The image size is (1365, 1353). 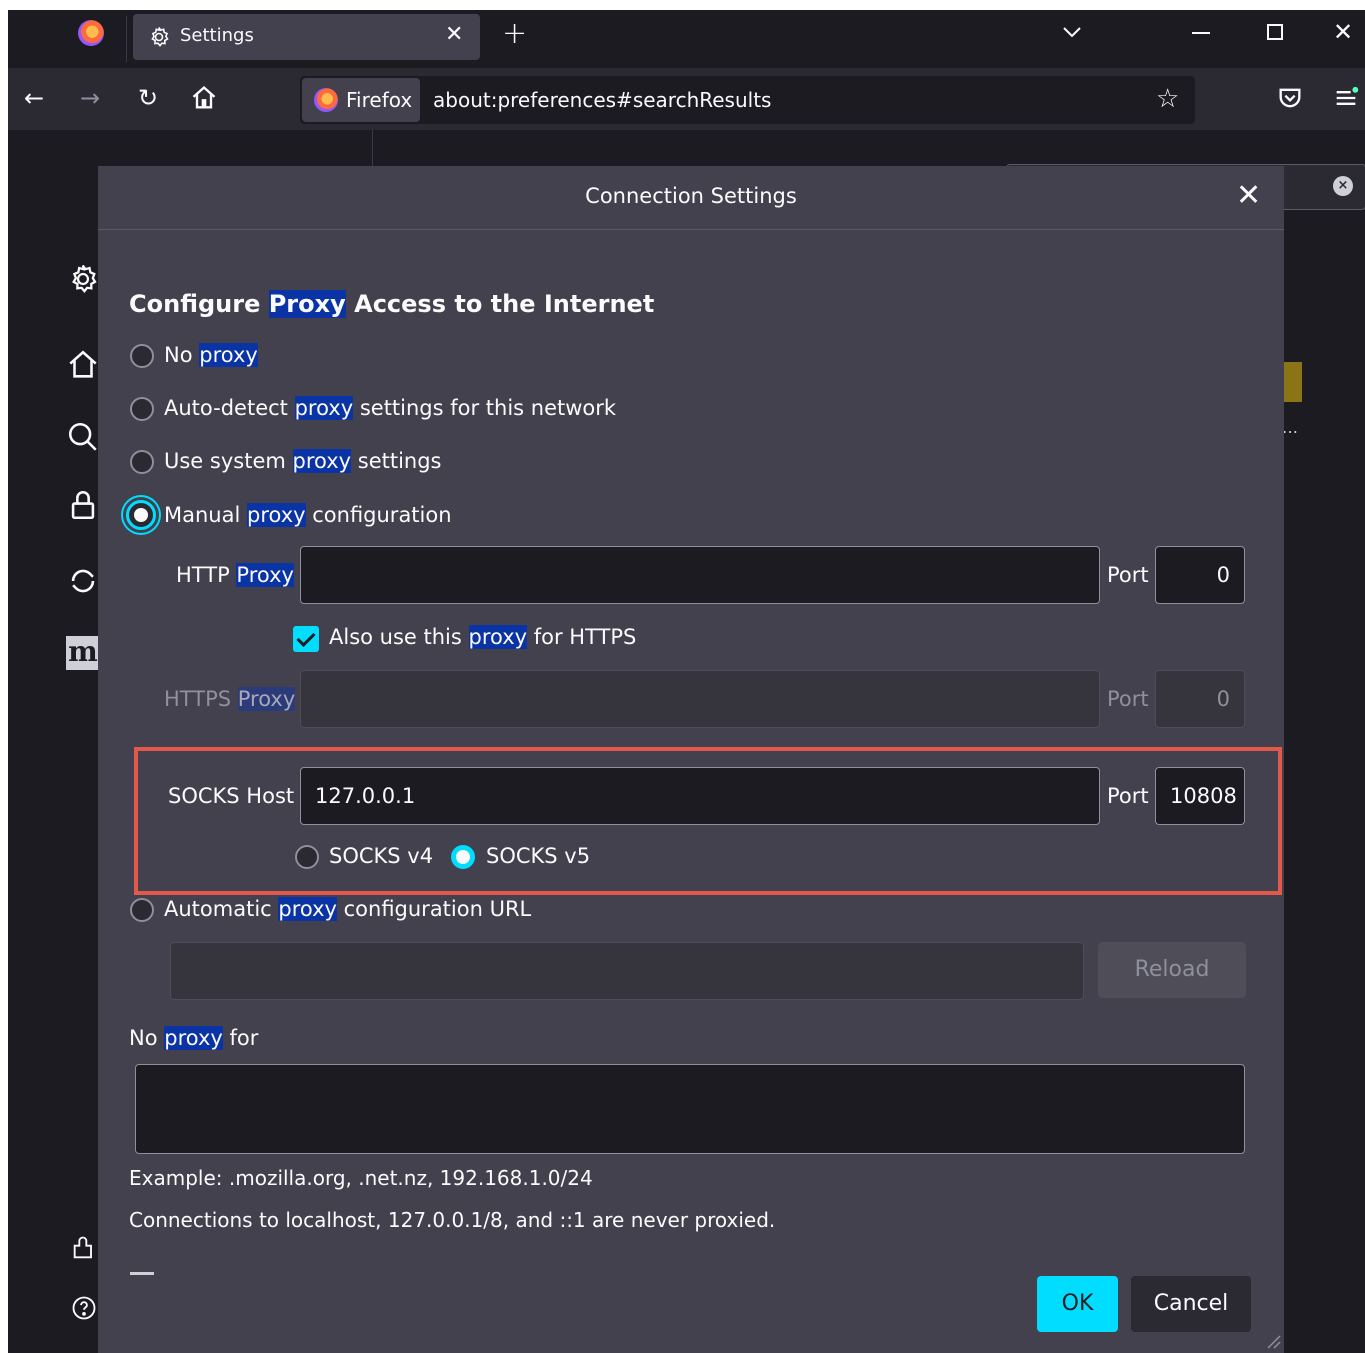 I want to click on label-auto-url: Automatic proxy configuration URL, so click(x=347, y=909).